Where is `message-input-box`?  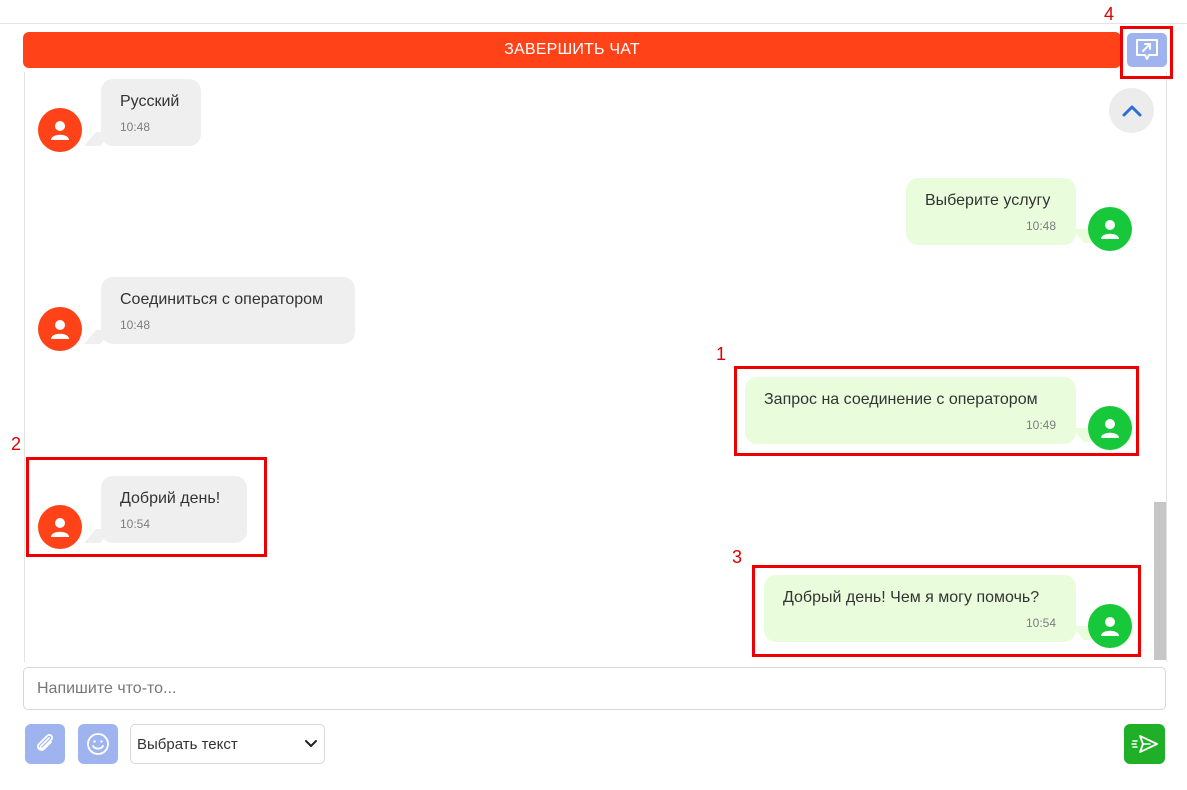
message-input-box is located at coordinates (594, 688).